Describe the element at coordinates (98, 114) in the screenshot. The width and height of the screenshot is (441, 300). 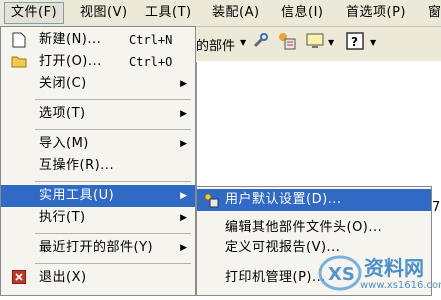
I see `menu-item-options: 选项(T) ▶` at that location.